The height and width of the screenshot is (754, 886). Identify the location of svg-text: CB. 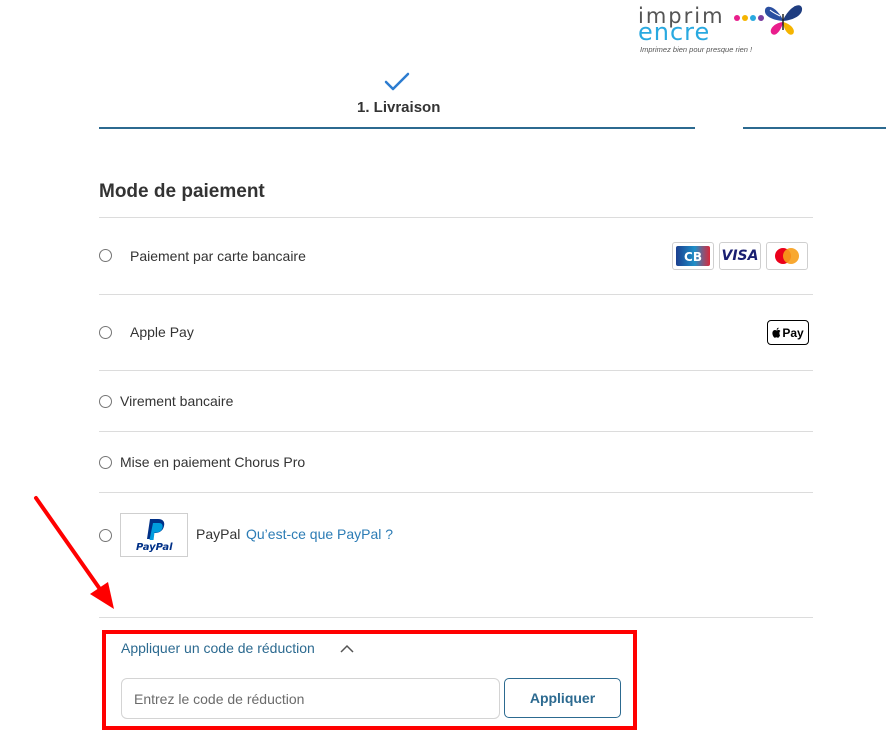
(693, 257).